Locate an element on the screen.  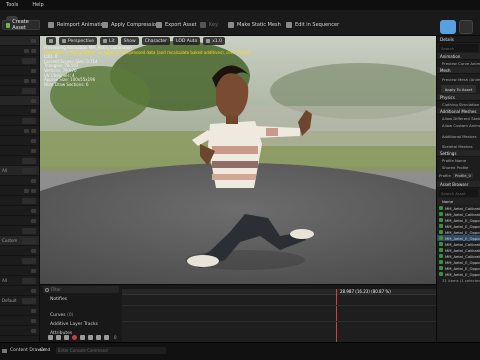
skip-end-icon is located at coordinates (98, 337).